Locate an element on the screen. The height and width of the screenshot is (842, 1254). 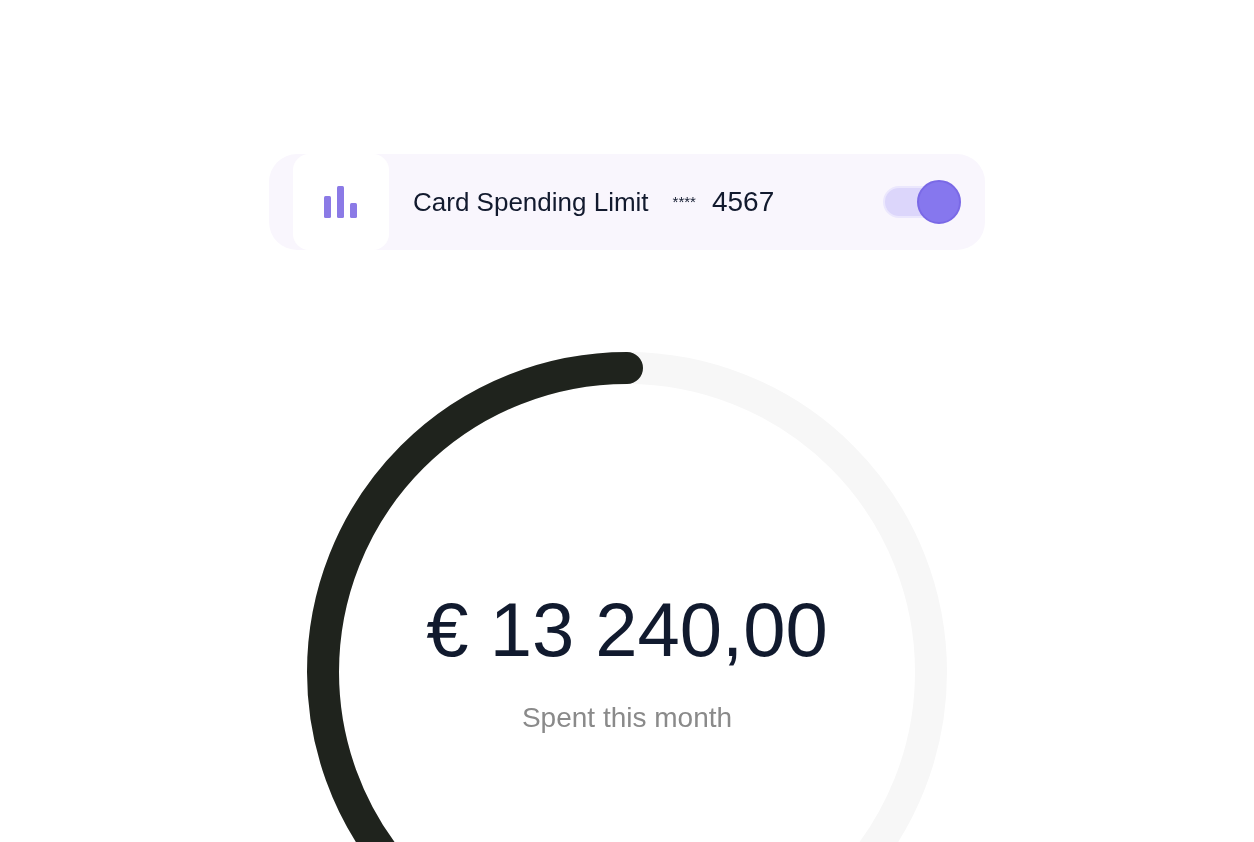
card-number: 4567 is located at coordinates (743, 202).